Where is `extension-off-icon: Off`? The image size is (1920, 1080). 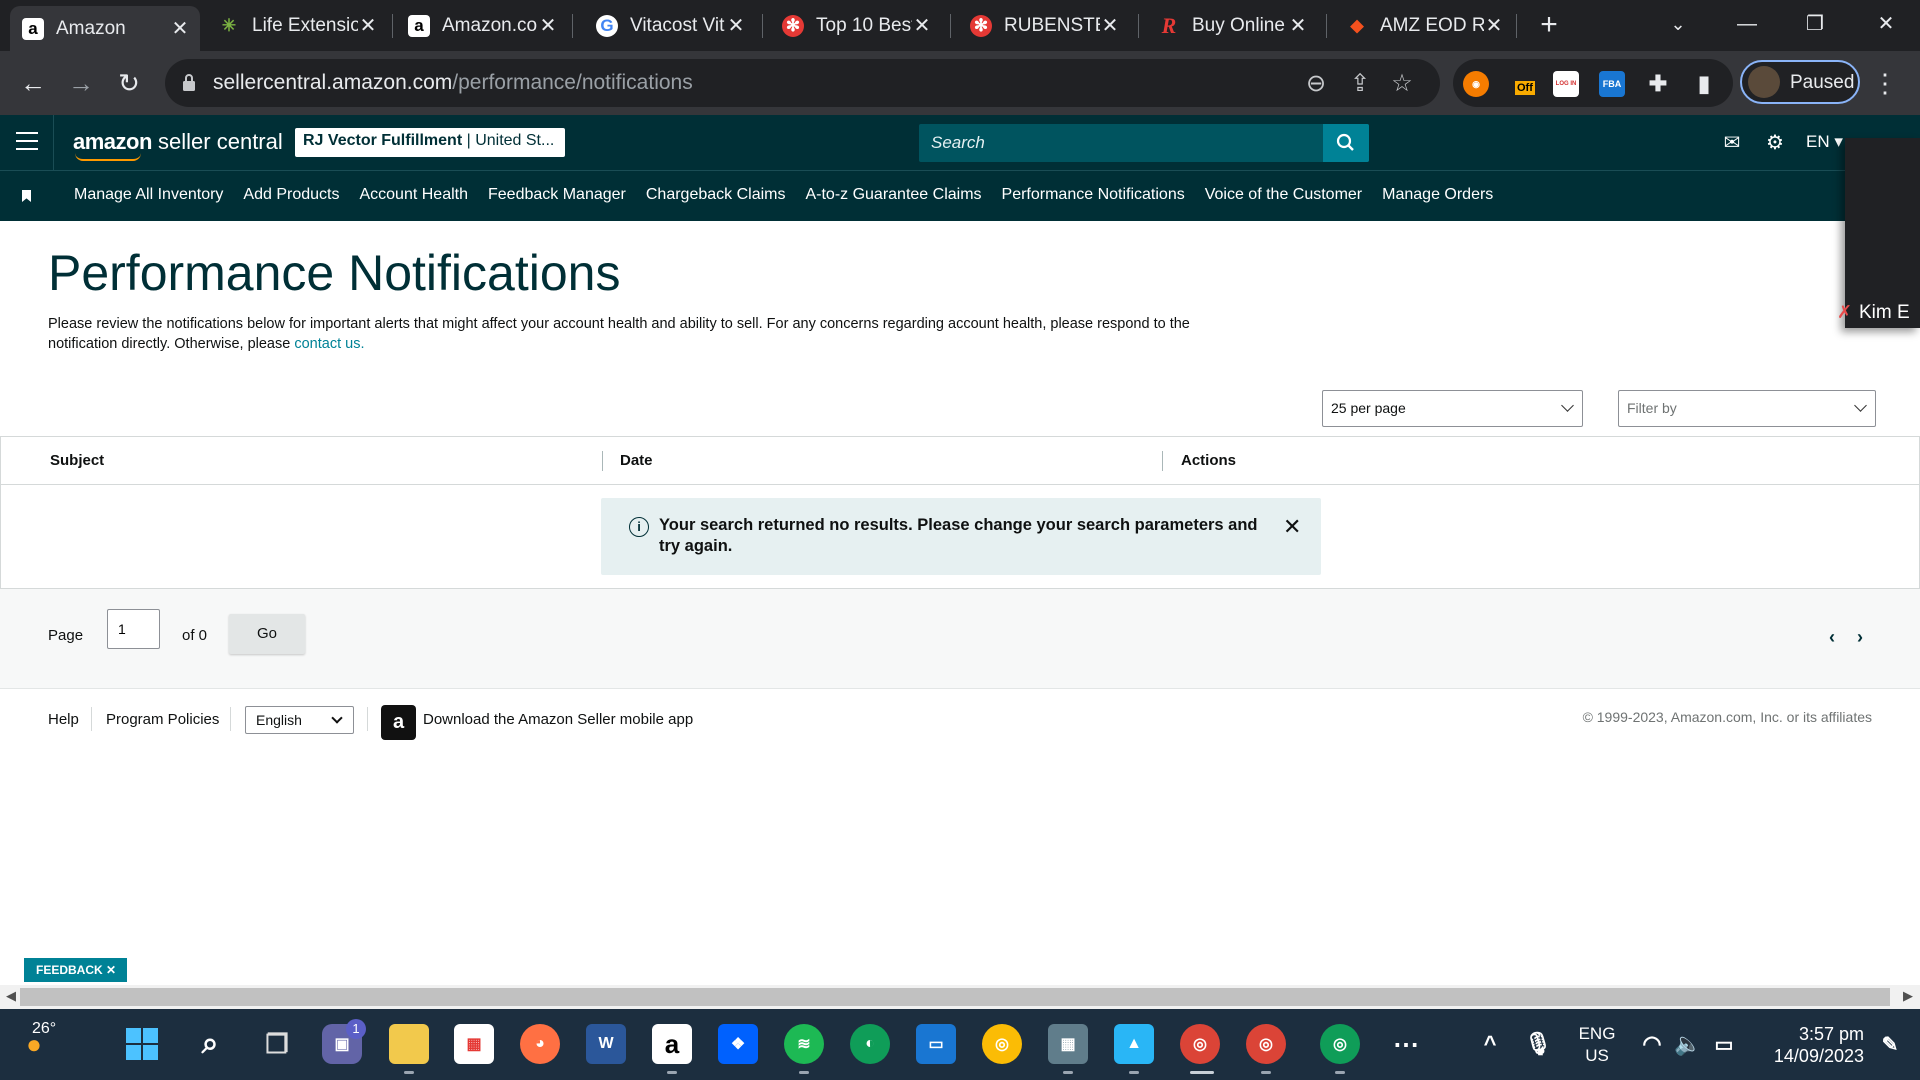
extension-off-icon: Off is located at coordinates (1521, 84).